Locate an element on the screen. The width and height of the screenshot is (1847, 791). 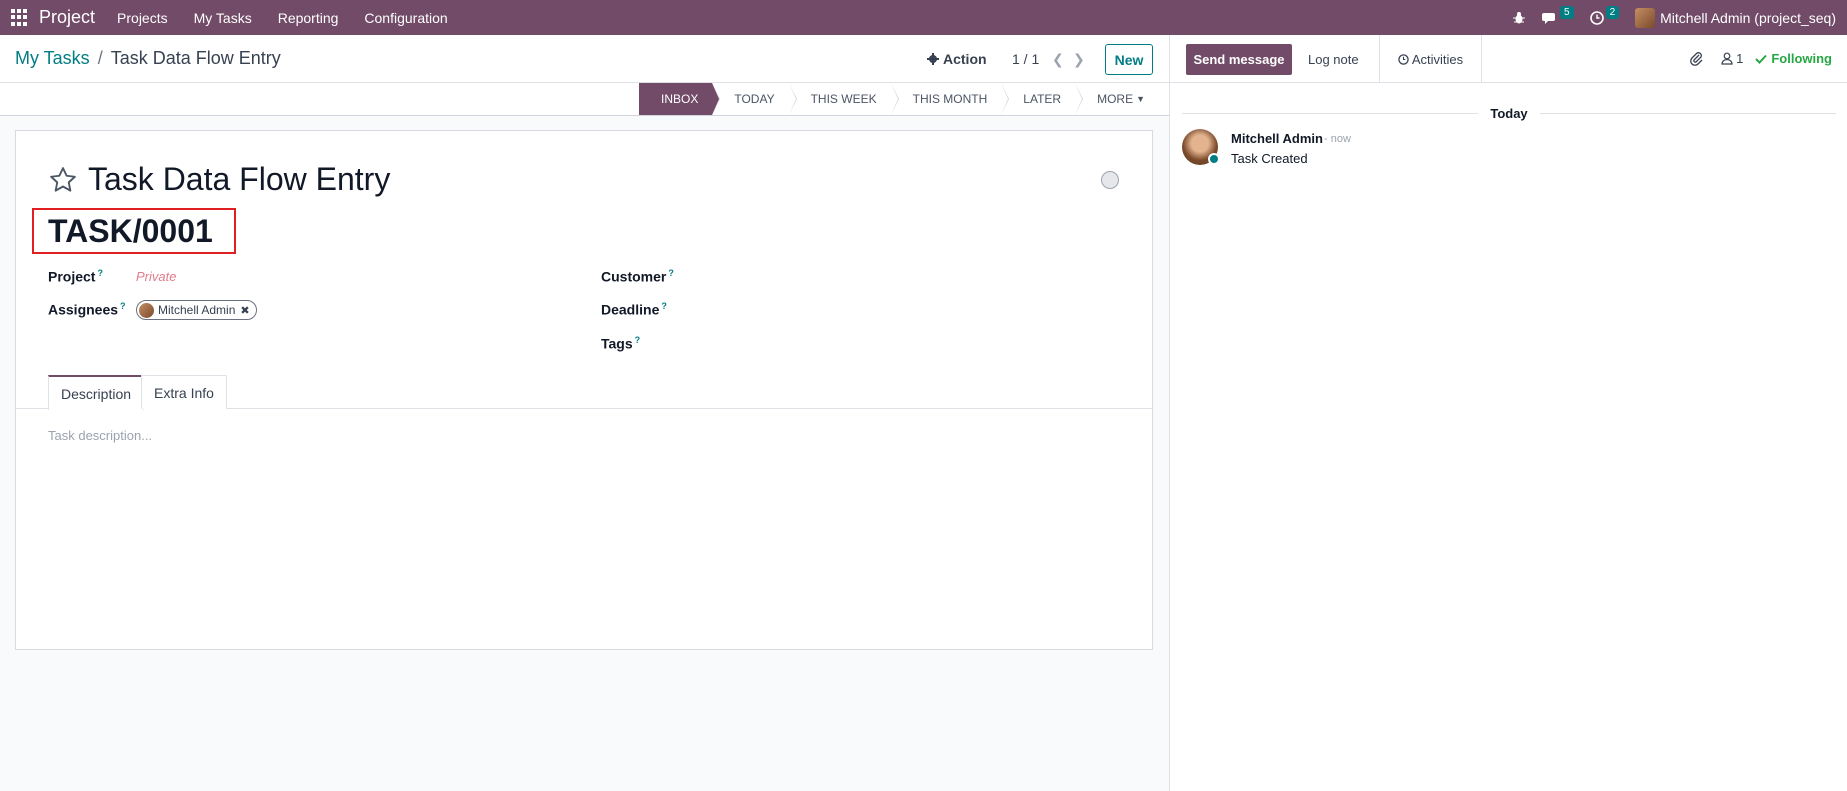
nav-projects: Projects is located at coordinates (142, 18).